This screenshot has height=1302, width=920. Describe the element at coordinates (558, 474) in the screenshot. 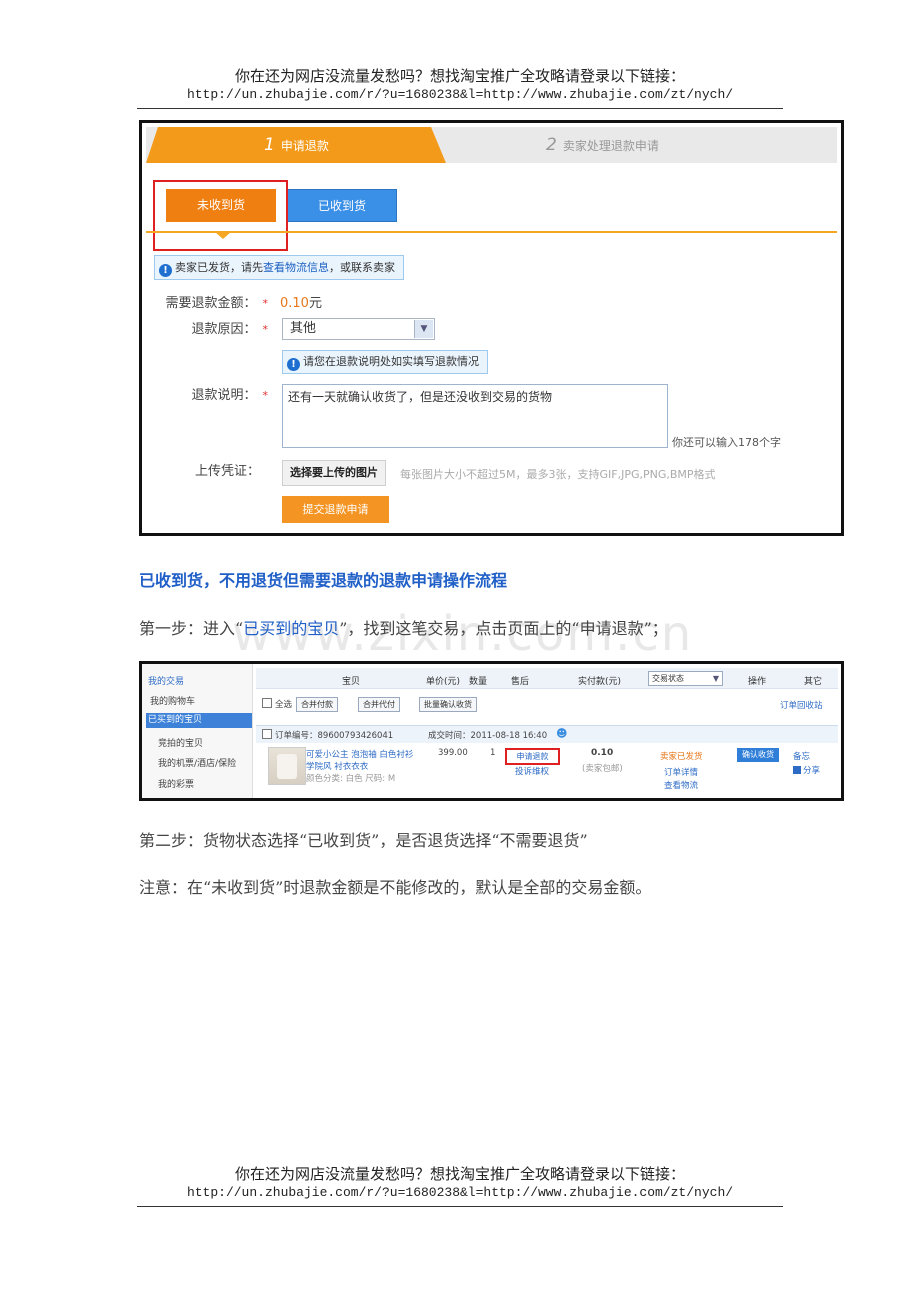

I see `upload-hint: 每张图片大小不超过5M，最多3张，支持GIF,JPG,PNG,BMP格式` at that location.